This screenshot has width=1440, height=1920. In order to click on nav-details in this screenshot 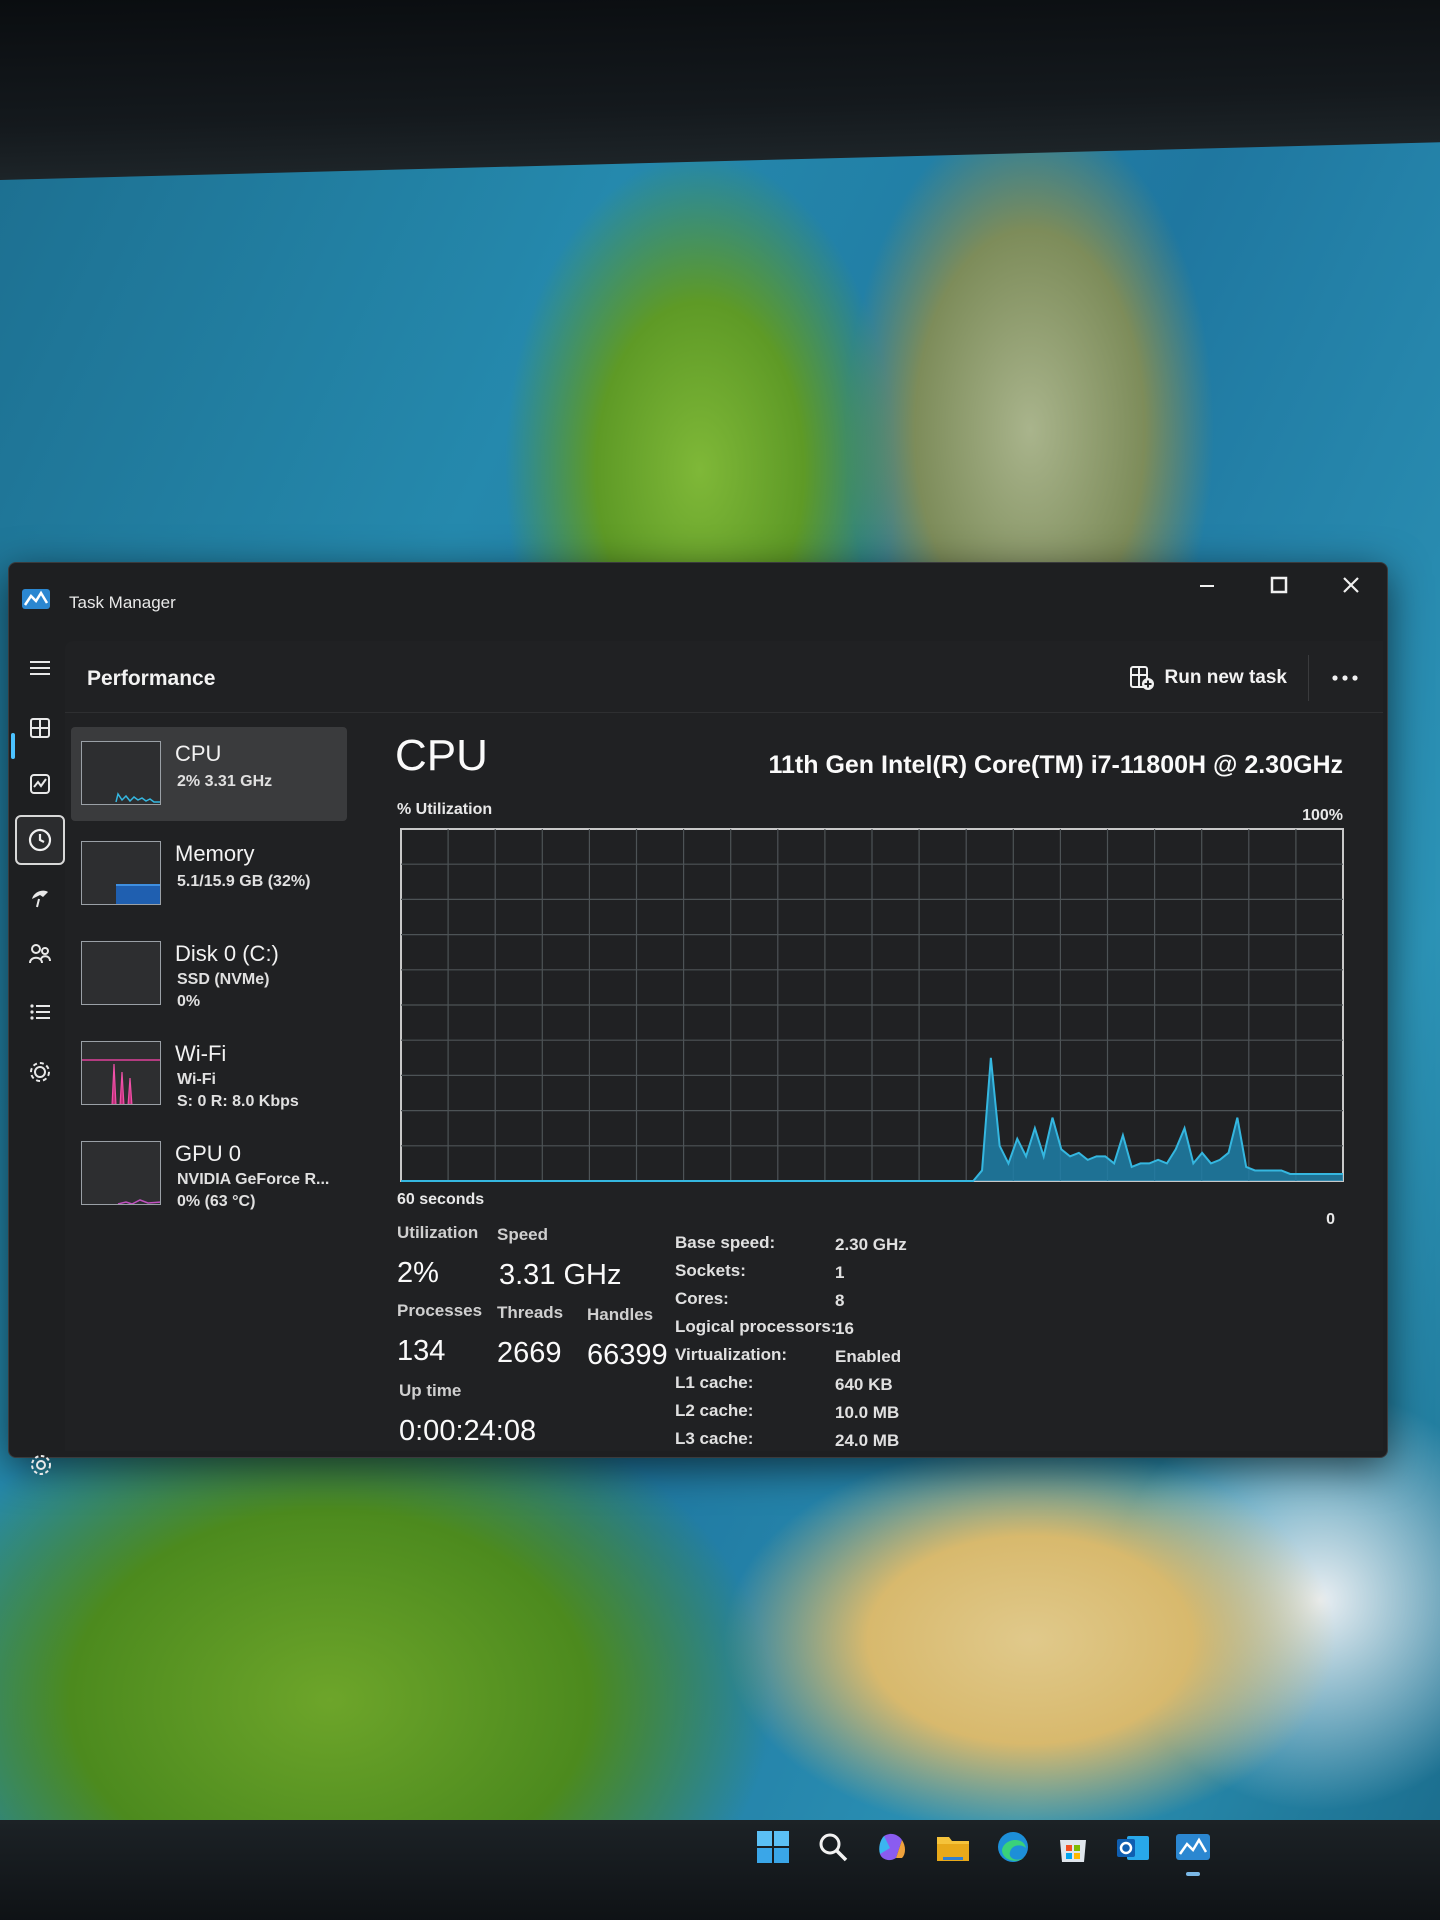, I will do `click(40, 1012)`.